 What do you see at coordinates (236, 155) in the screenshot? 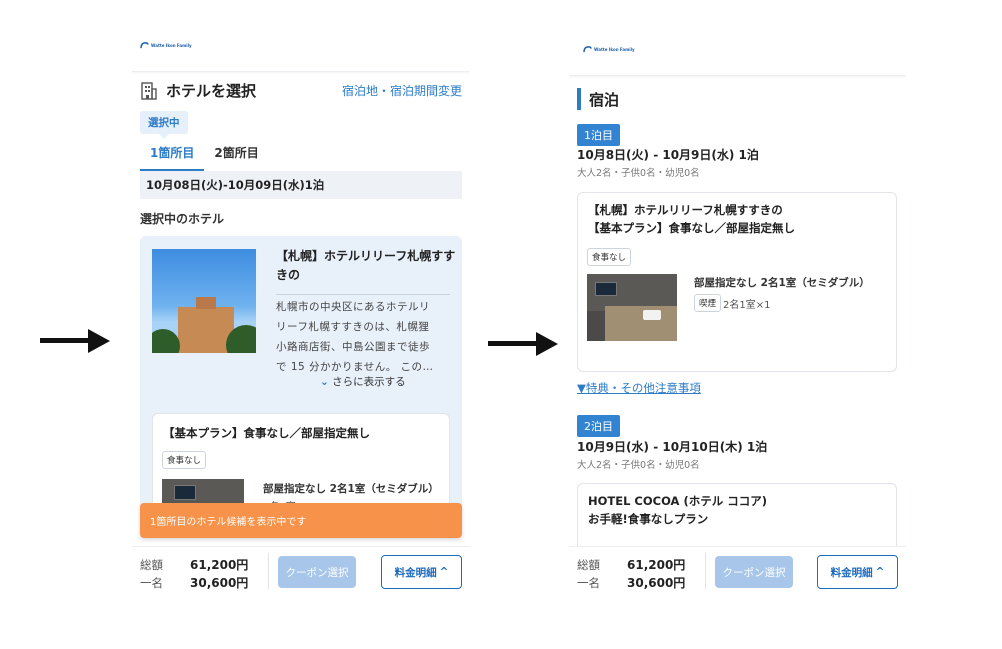
I see `tab-location-2: 2箇所目` at bounding box center [236, 155].